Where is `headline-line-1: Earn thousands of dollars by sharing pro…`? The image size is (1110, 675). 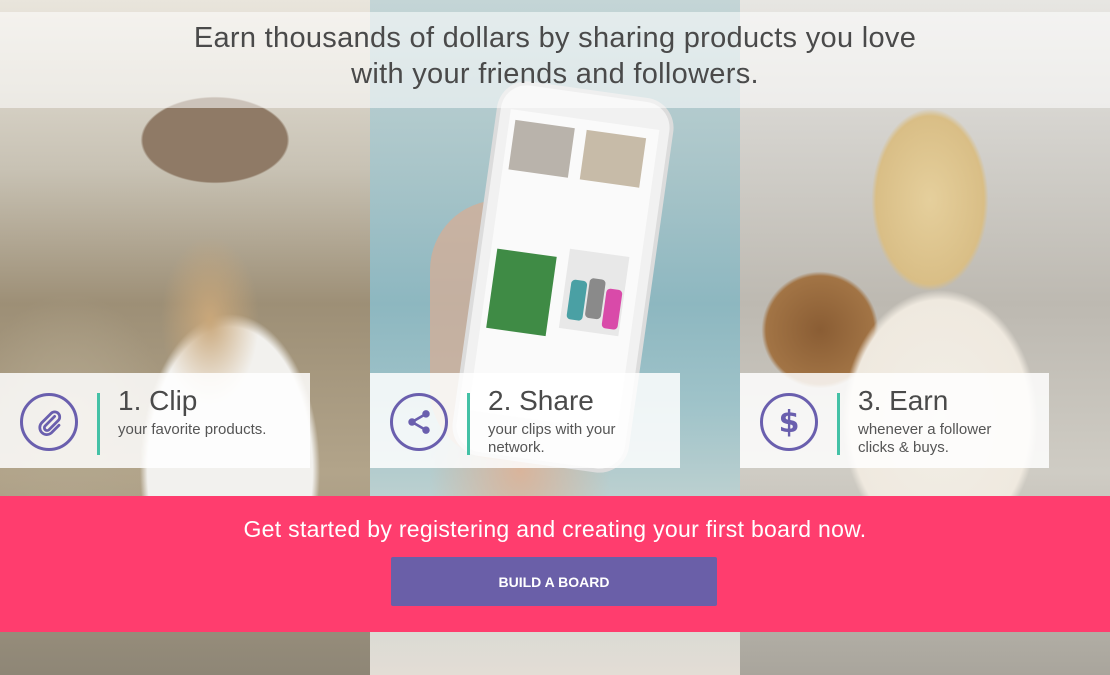 headline-line-1: Earn thousands of dollars by sharing pro… is located at coordinates (555, 38).